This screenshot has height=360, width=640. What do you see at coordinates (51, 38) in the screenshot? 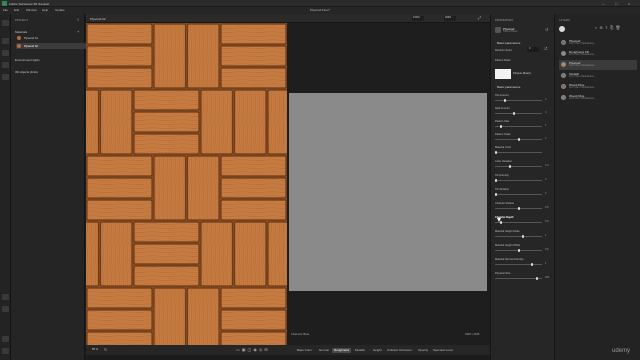
I see `material-item: Plywood 01` at bounding box center [51, 38].